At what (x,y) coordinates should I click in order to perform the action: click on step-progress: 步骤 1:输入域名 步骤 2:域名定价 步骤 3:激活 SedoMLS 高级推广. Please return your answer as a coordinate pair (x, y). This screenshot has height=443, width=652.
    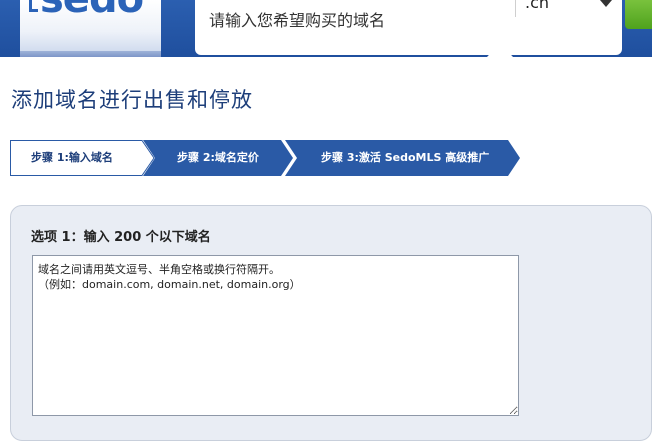
    Looking at the image, I should click on (265, 158).